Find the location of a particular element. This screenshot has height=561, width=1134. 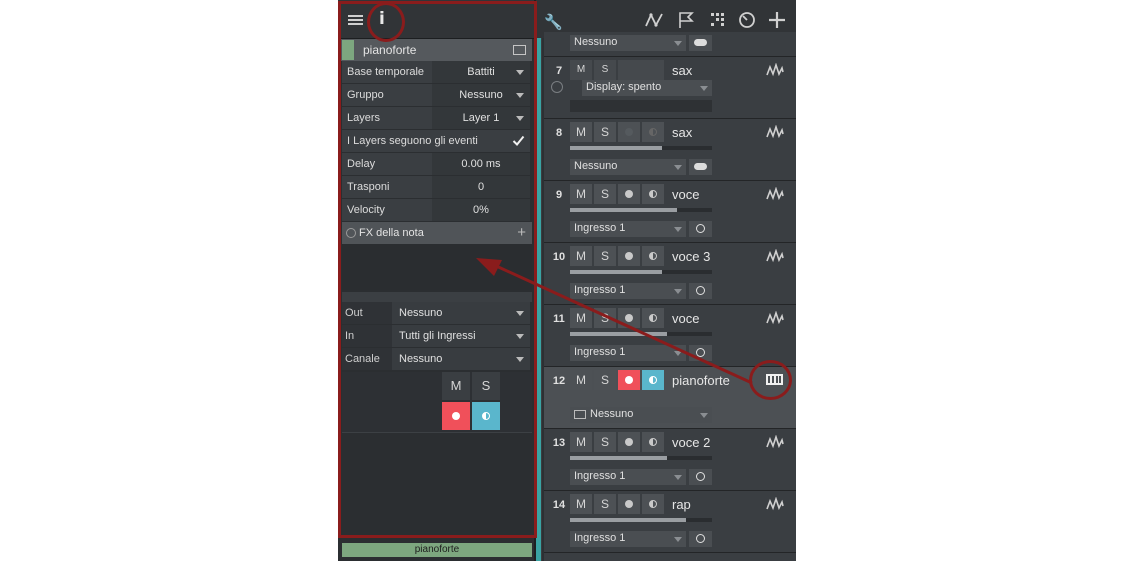

track-14: 14 M S rap Ingresso 1 is located at coordinates (670, 522).